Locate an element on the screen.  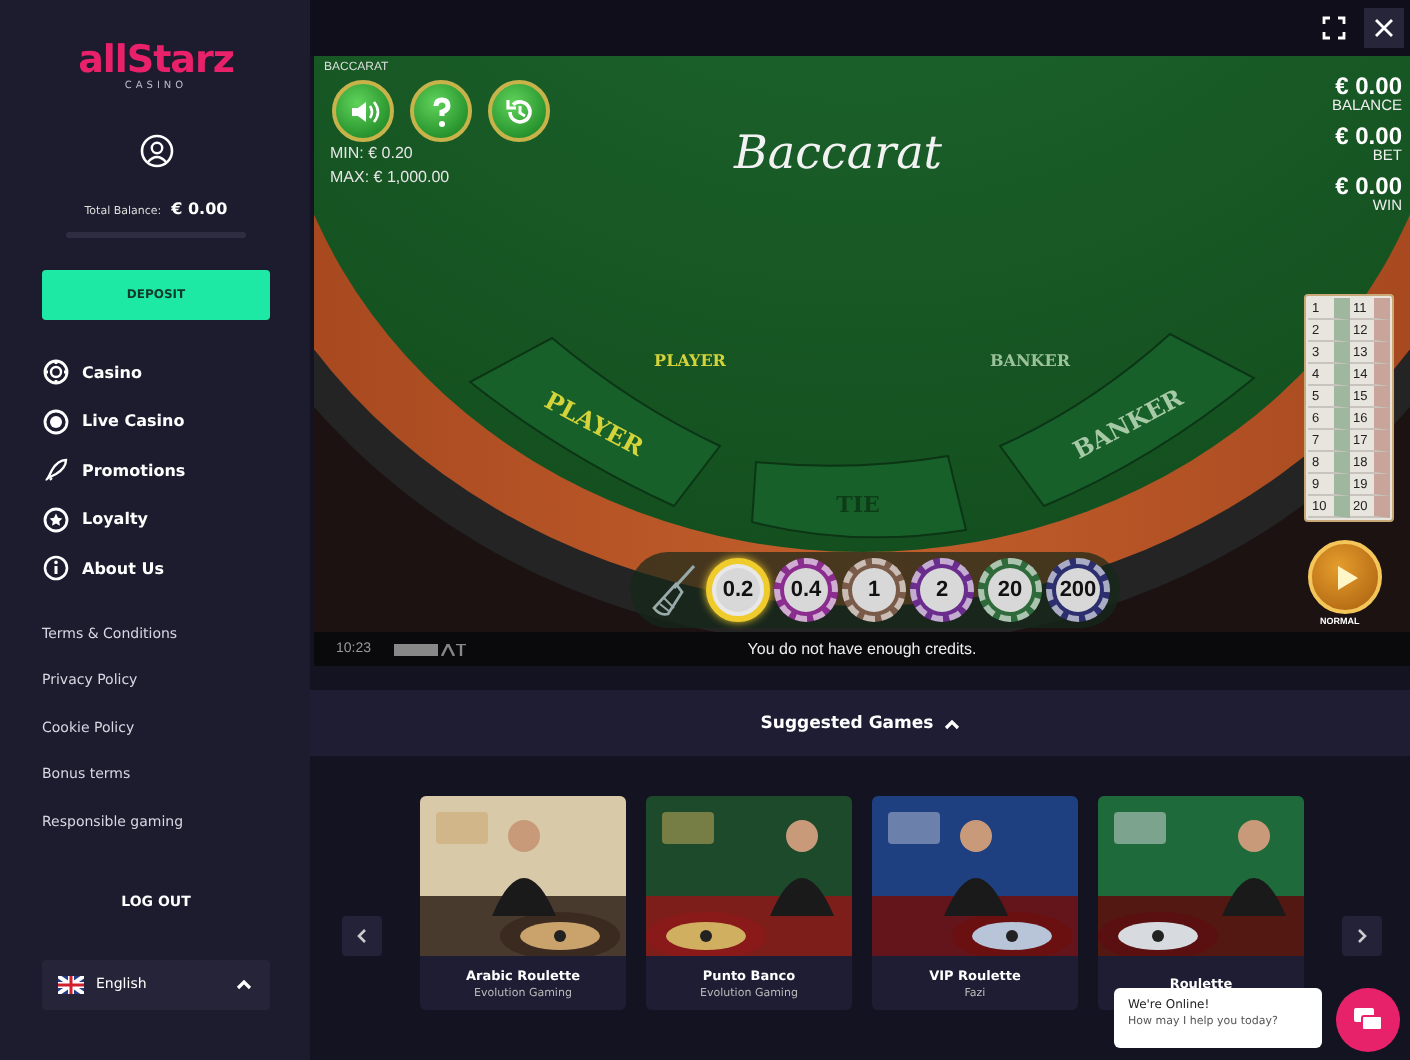
flag-icon is located at coordinates (71, 984).